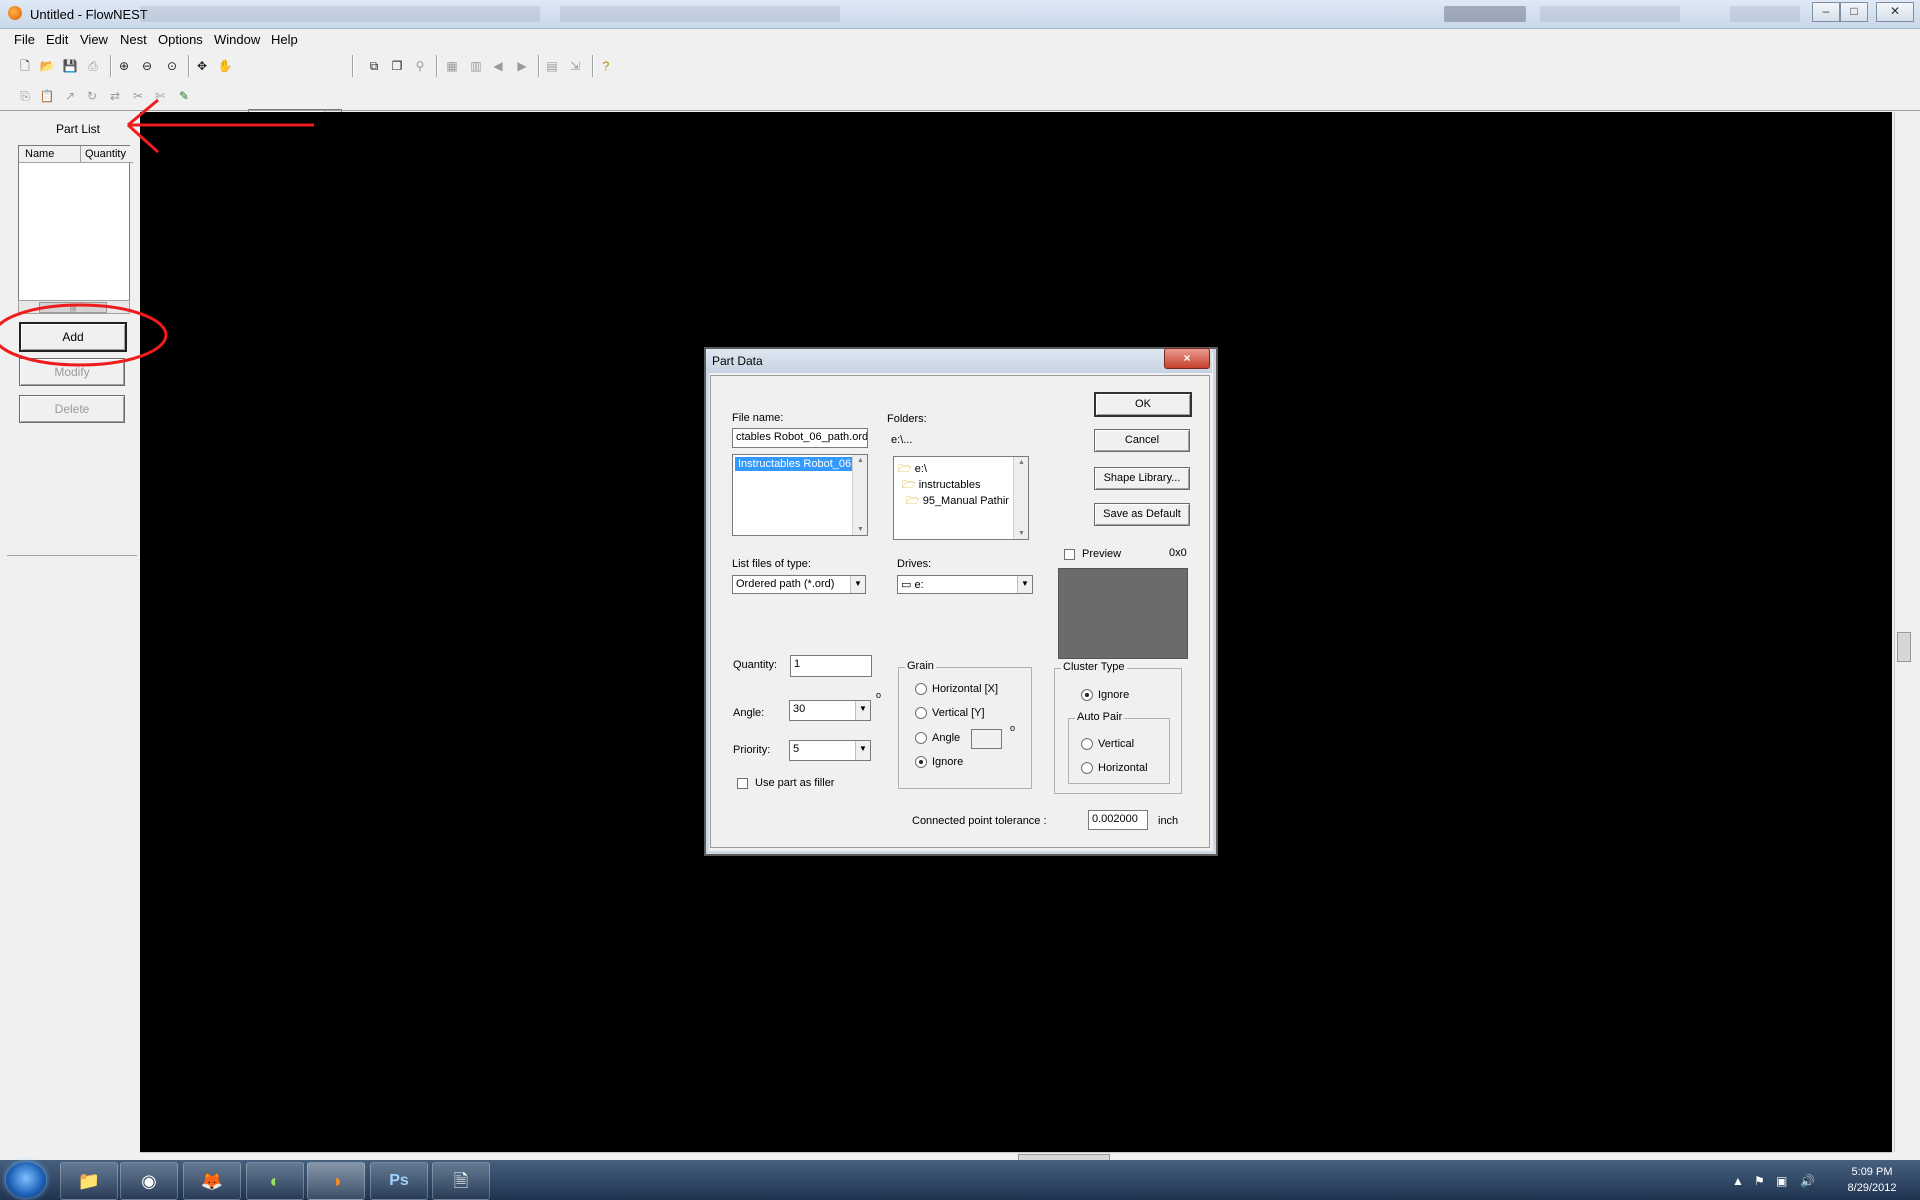 This screenshot has height=1200, width=1920. I want to click on menu-options: Options, so click(180, 39).